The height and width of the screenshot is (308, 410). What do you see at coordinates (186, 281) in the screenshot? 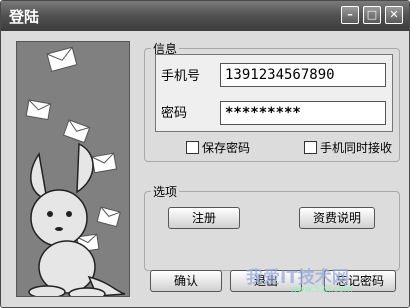
I see `confirm-button: 确认` at bounding box center [186, 281].